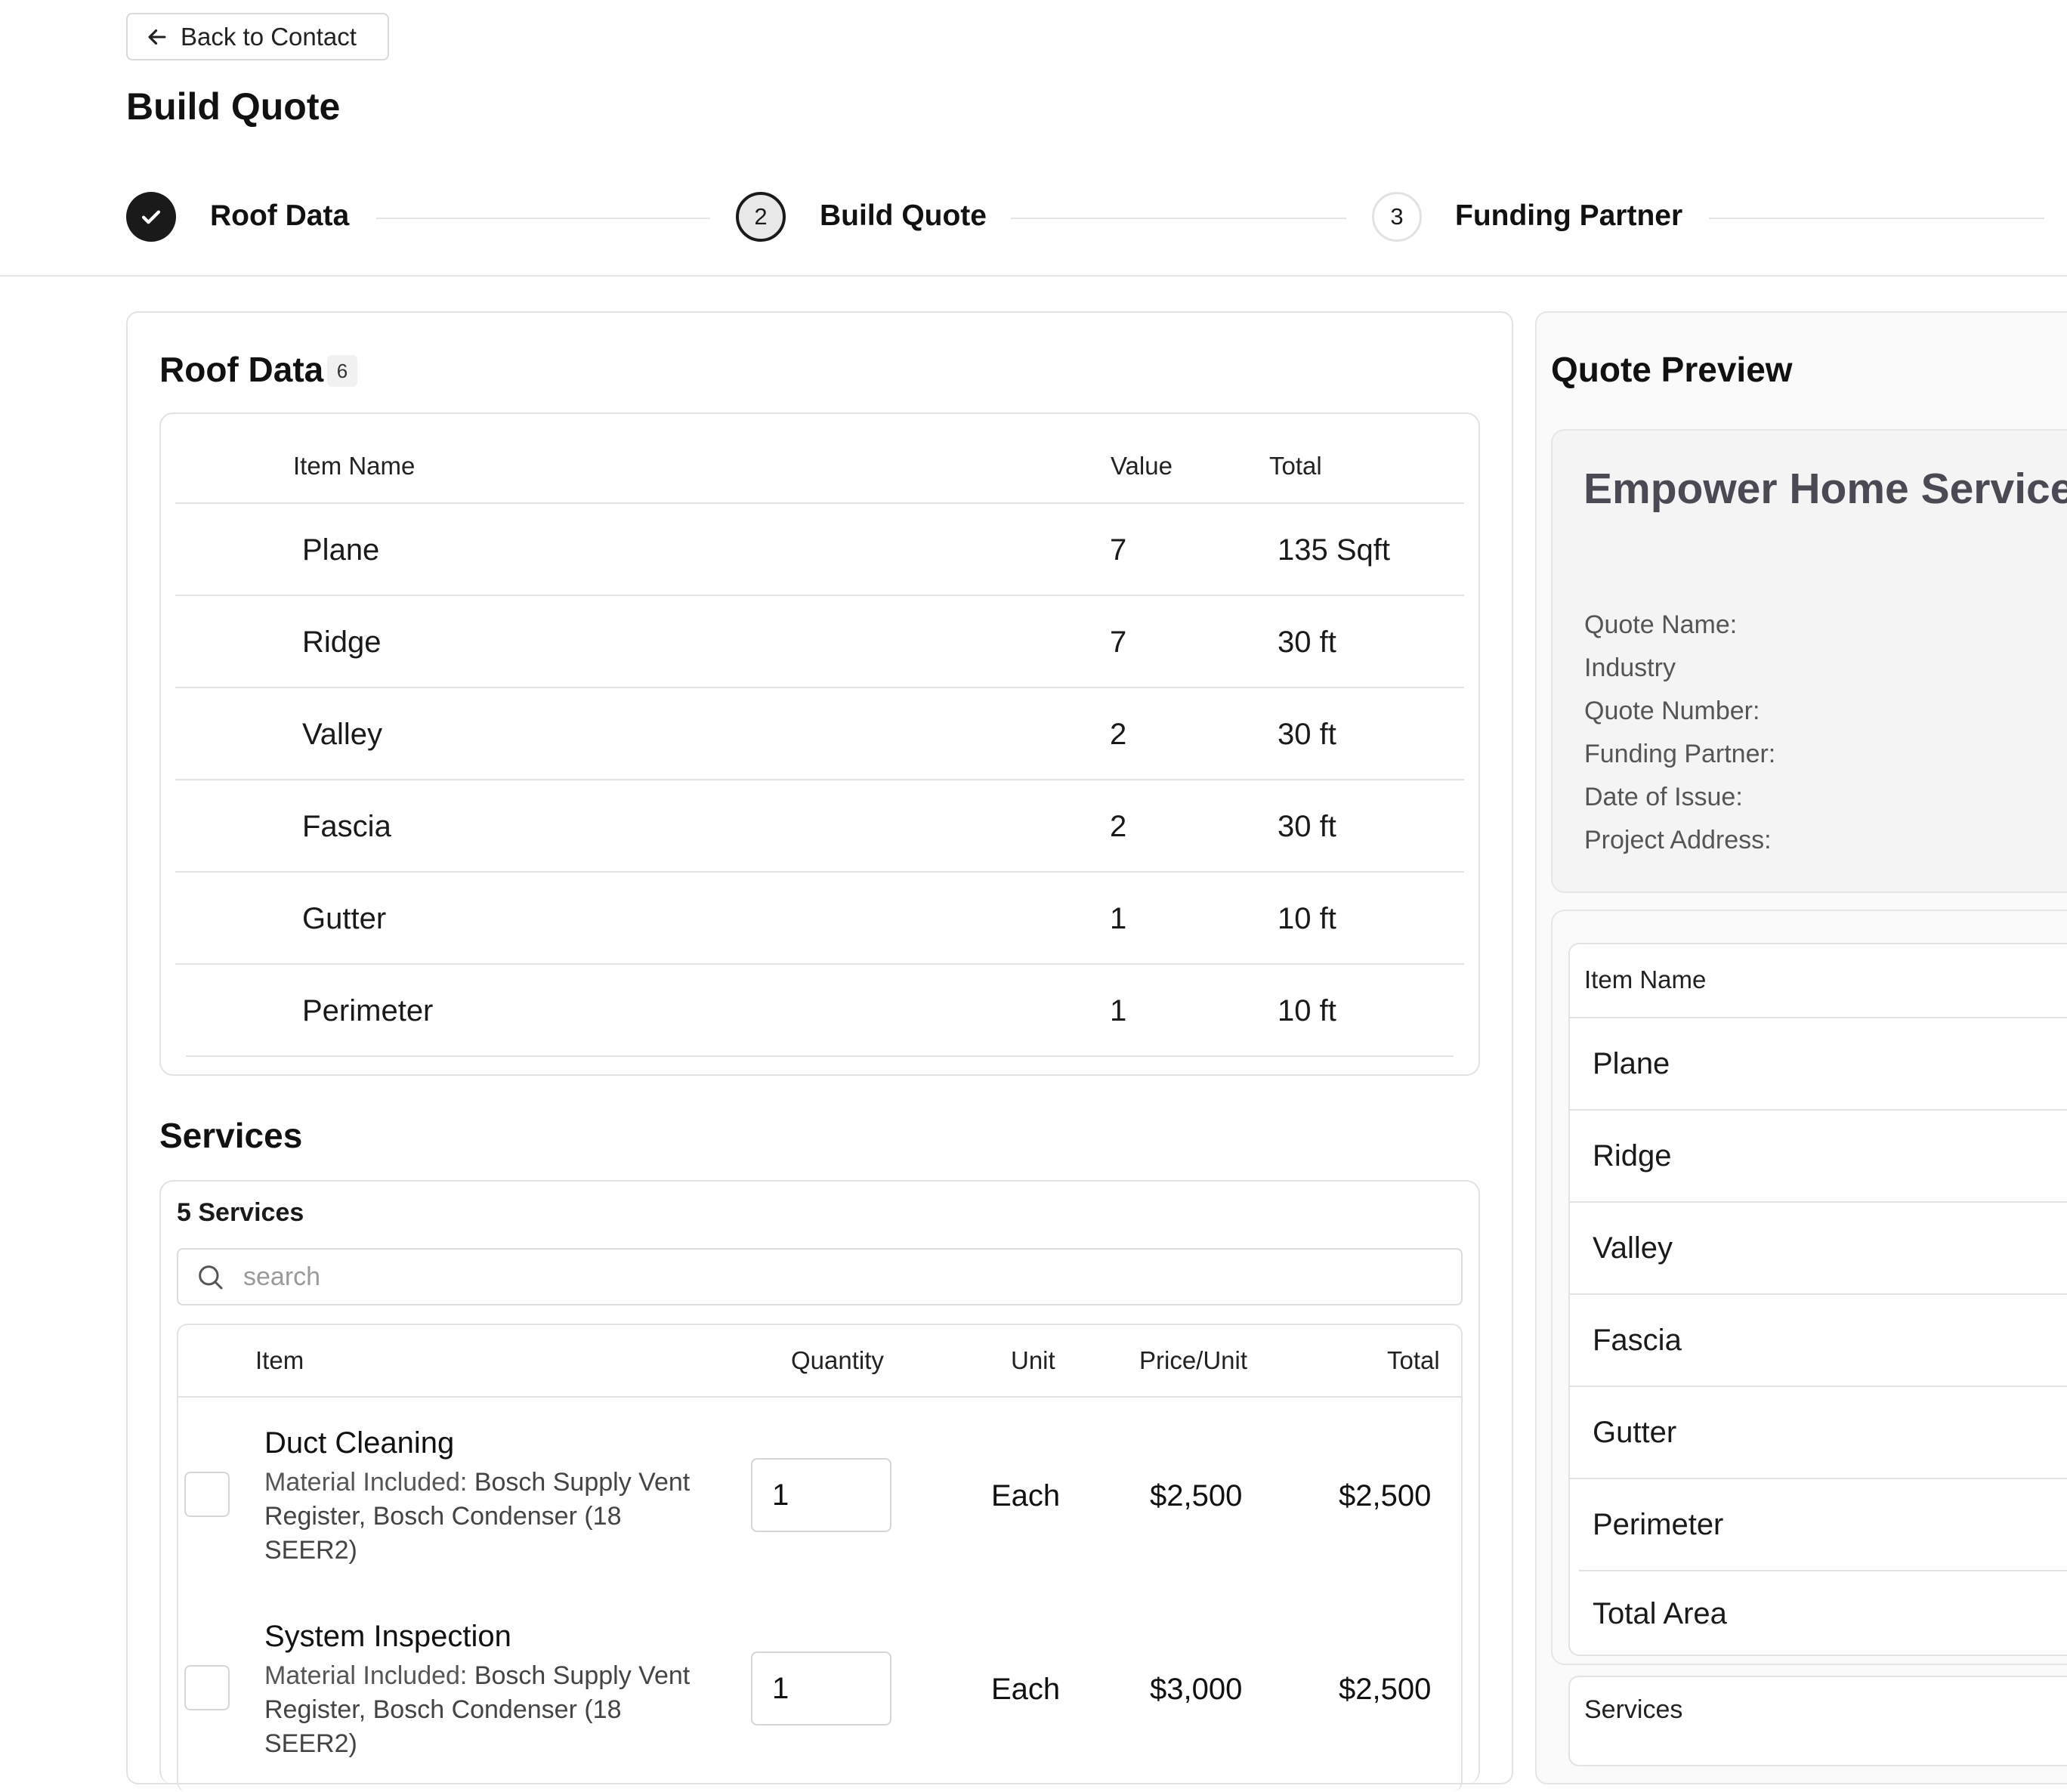  I want to click on step-3-indicator: 3, so click(1397, 217).